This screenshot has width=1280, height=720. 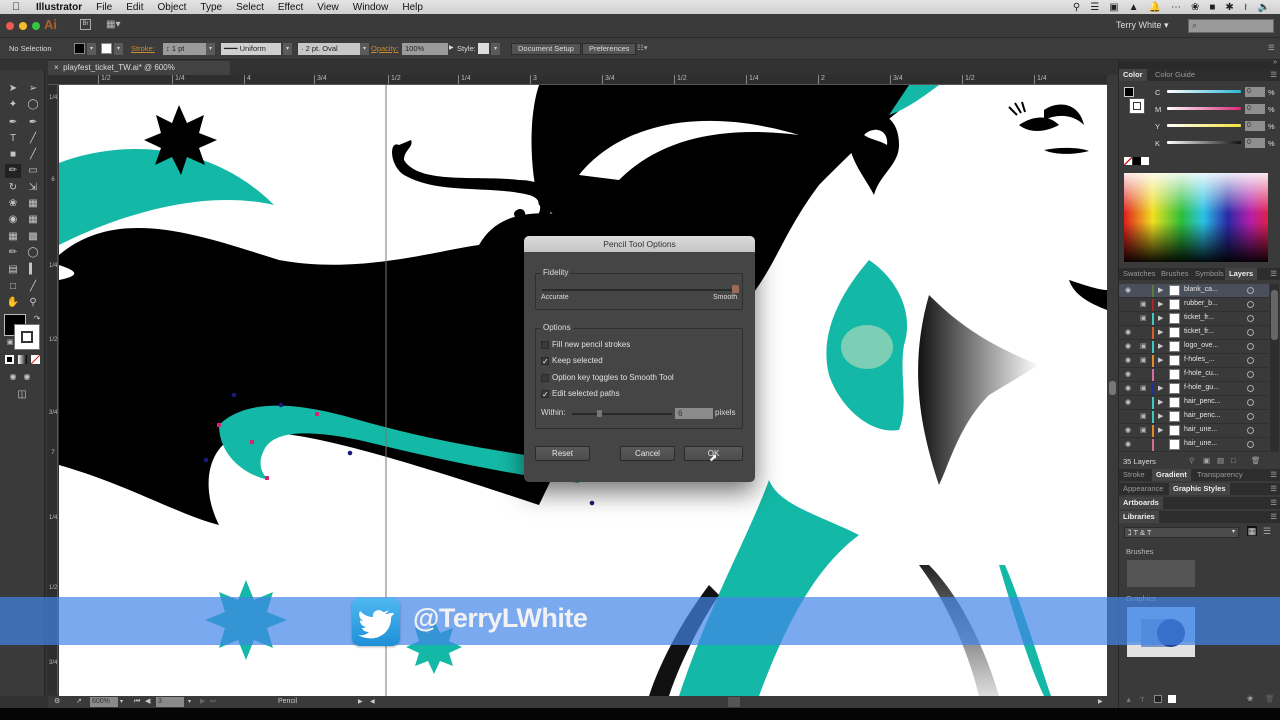 I want to click on free-transform-tool-icon: ▦, so click(x=33, y=204).